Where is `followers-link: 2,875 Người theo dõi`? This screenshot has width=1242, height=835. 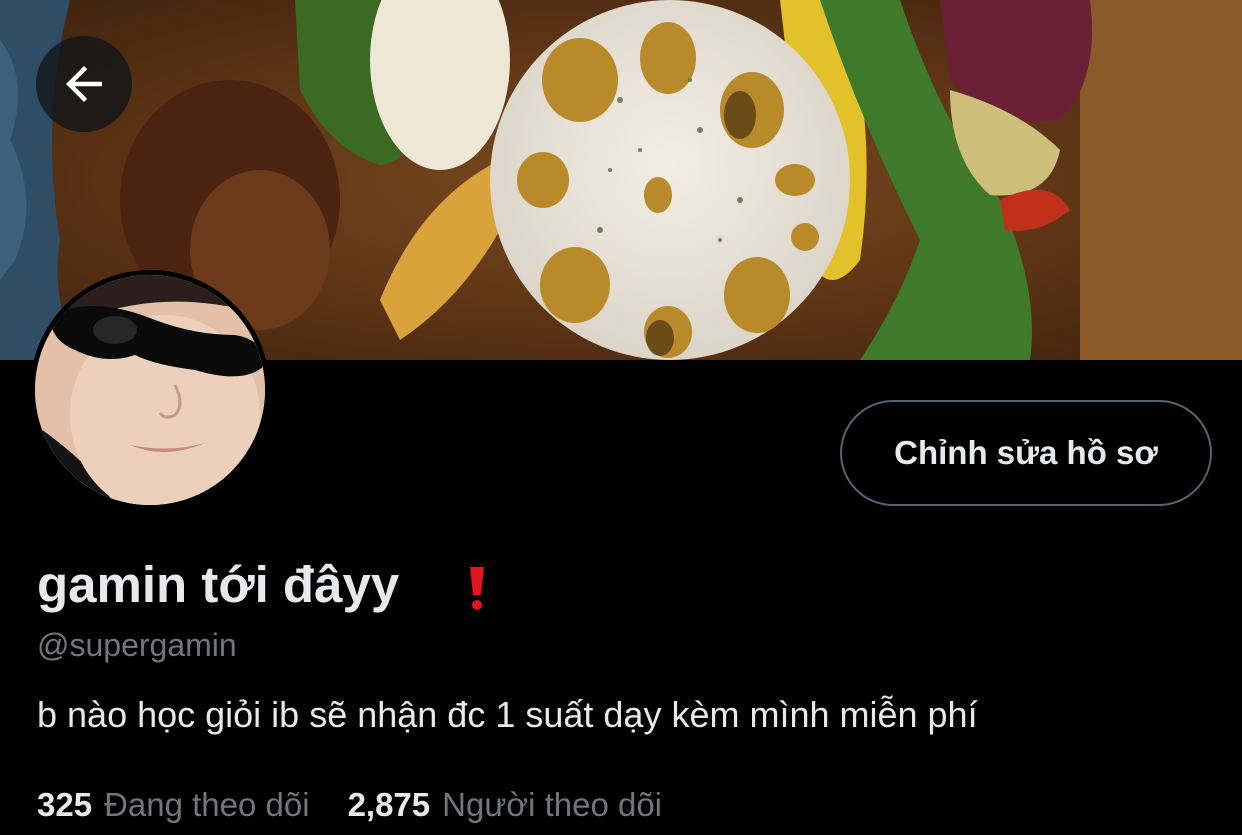 followers-link: 2,875 Người theo dõi is located at coordinates (505, 805).